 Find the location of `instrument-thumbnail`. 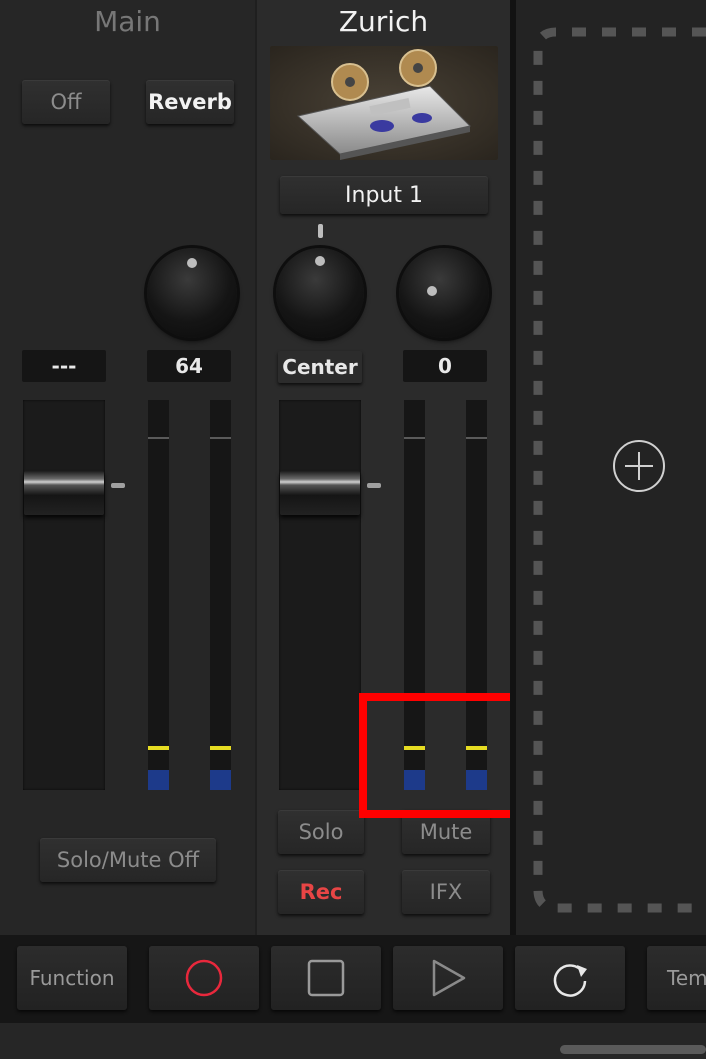

instrument-thumbnail is located at coordinates (384, 103).